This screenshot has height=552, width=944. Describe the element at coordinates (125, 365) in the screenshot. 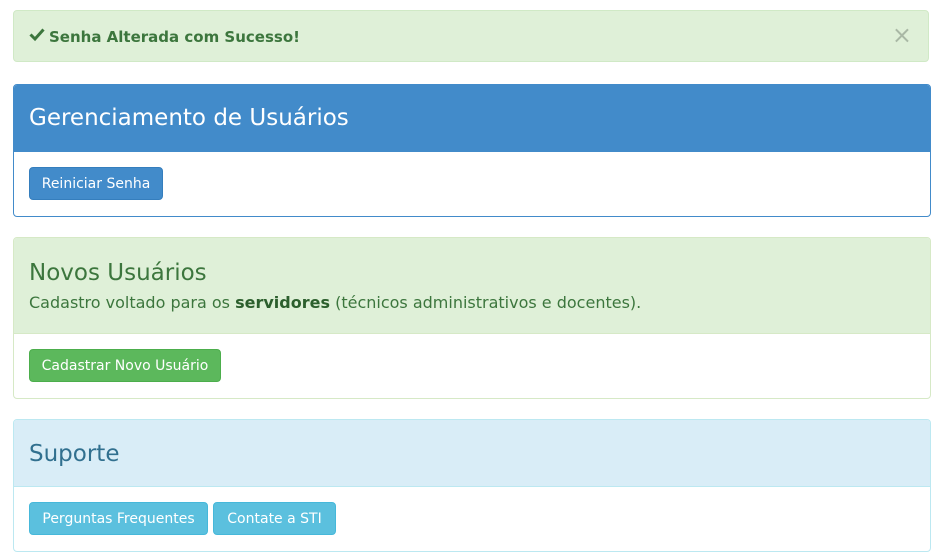

I see `register-new-user-button: Cadastrar Novo Usuário` at that location.